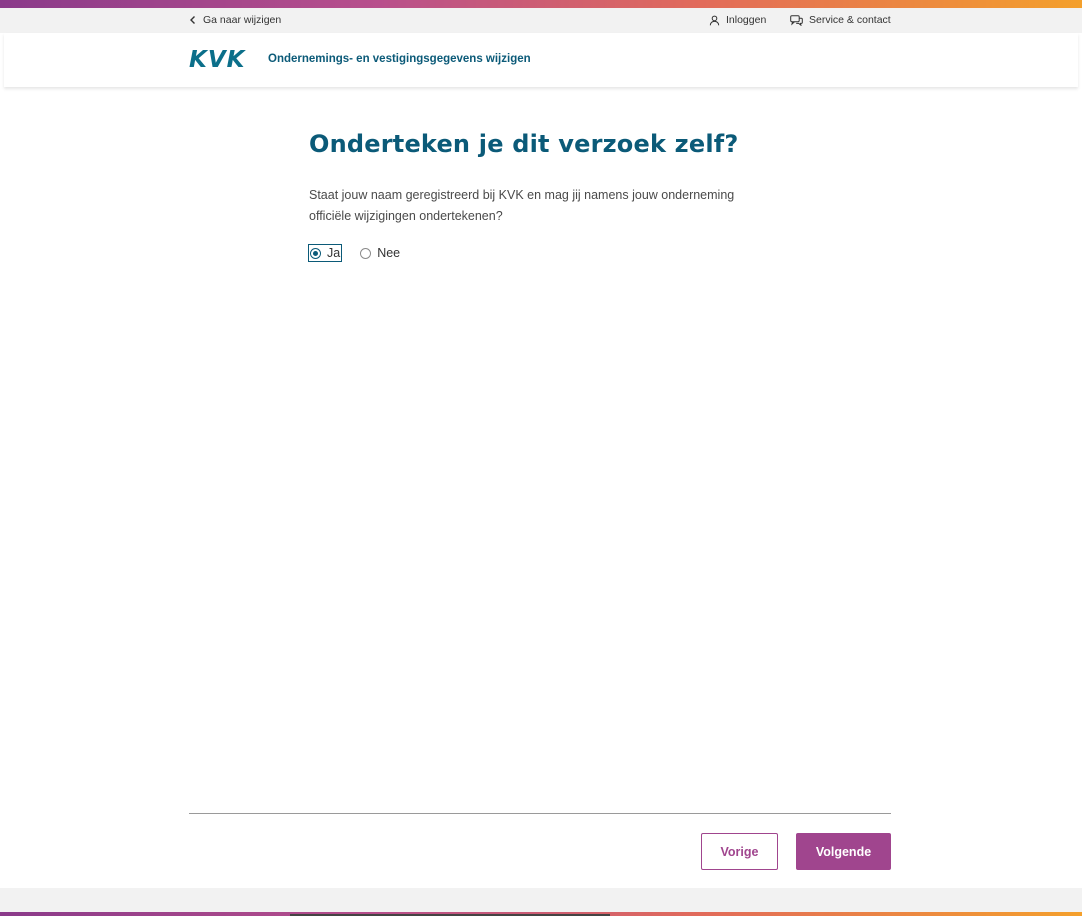  I want to click on actions-divider, so click(540, 813).